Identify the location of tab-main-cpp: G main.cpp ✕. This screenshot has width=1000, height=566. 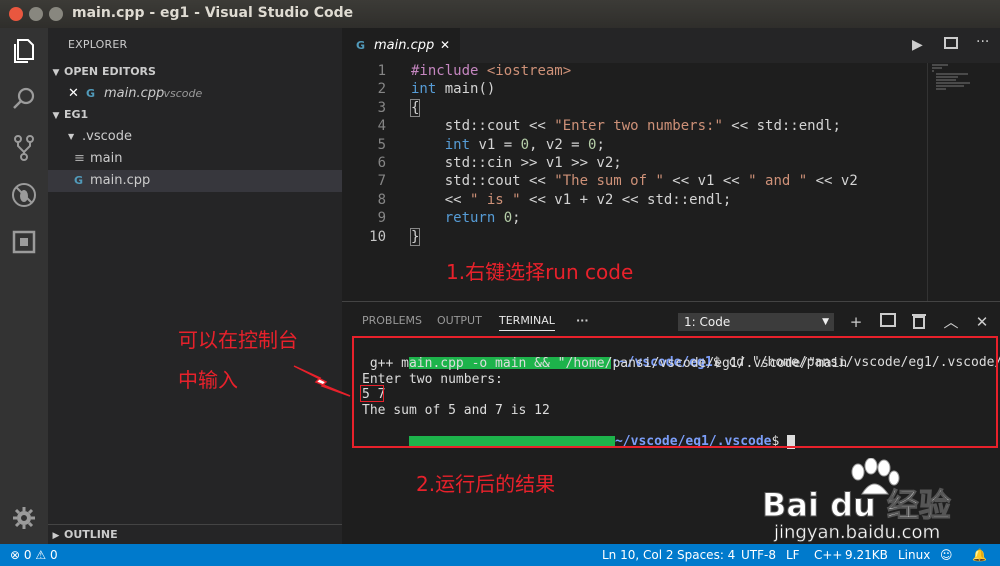
(401, 45).